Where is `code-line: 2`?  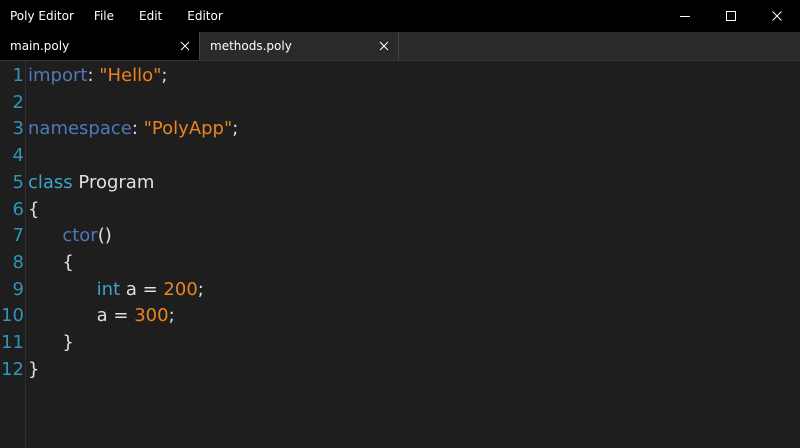
code-line: 2 is located at coordinates (400, 103).